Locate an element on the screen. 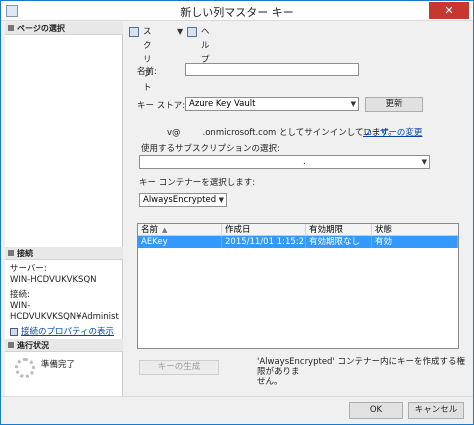 Image resolution: width=474 pixels, height=425 pixels. keystore-select: Azure Key Vault ▼ is located at coordinates (272, 104).